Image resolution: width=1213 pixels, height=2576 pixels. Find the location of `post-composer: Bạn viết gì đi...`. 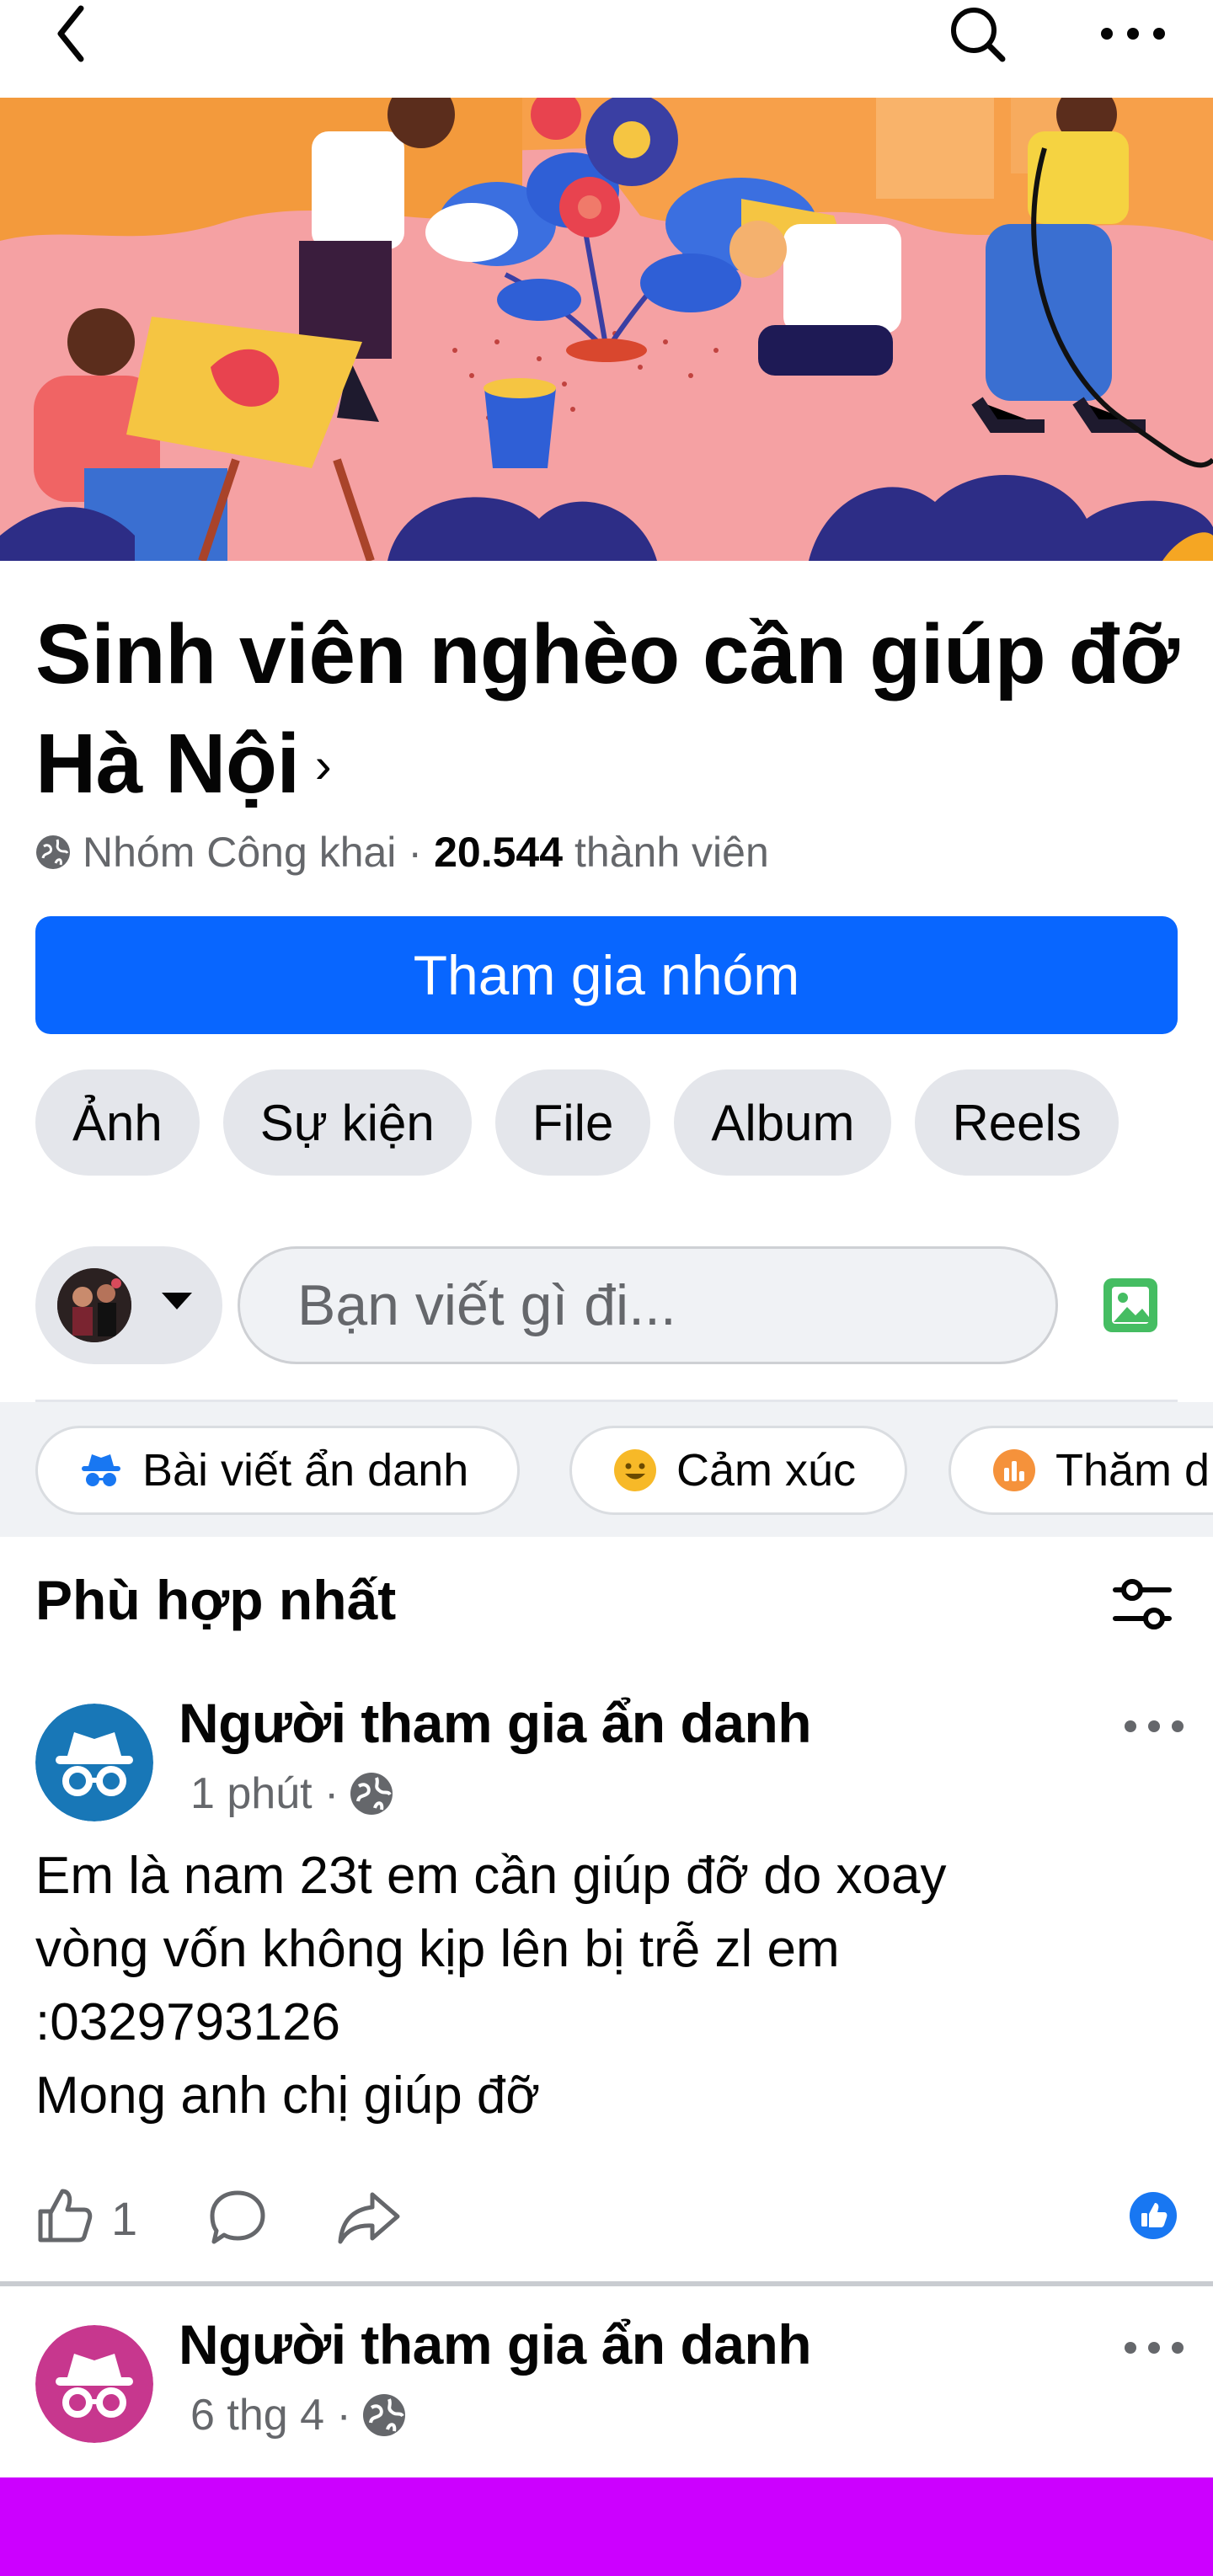

post-composer: Bạn viết gì đi... is located at coordinates (606, 1305).